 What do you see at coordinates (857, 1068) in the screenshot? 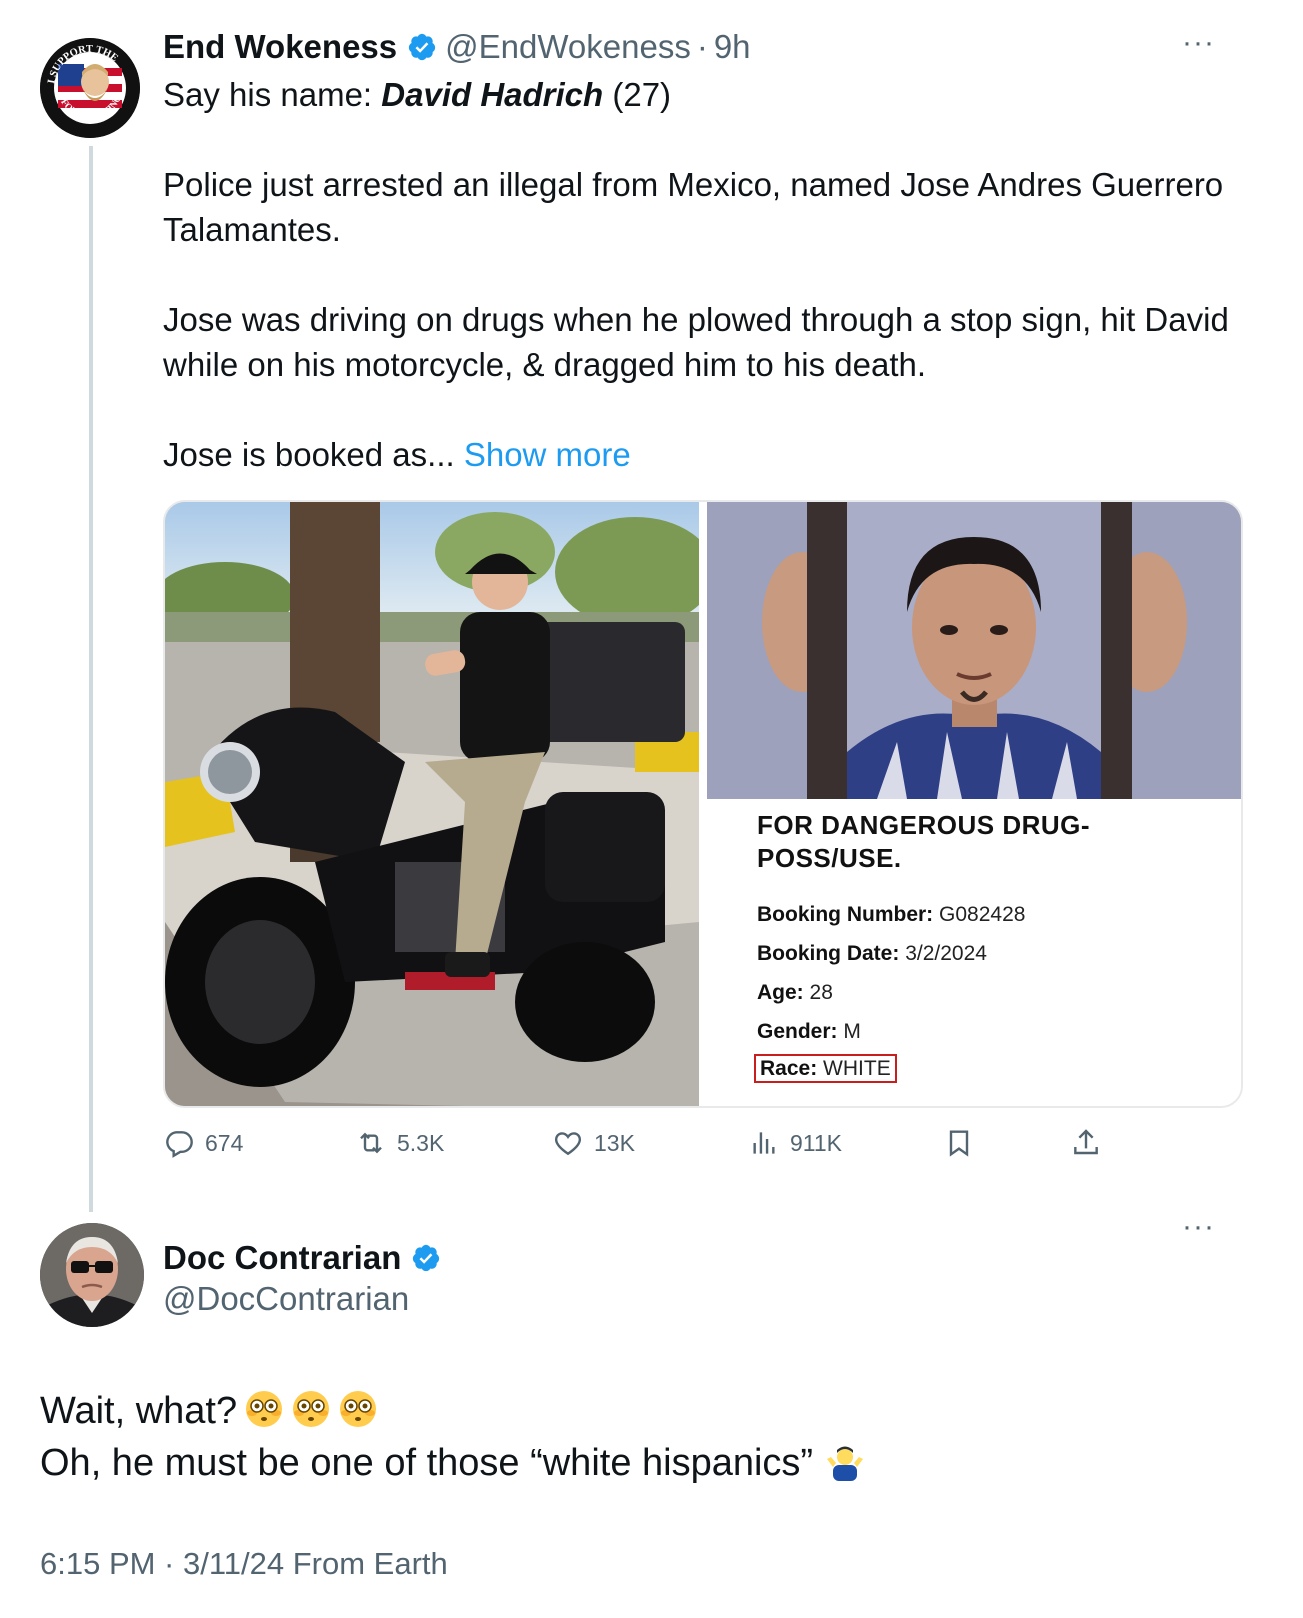
I see `race-value: WHITE` at bounding box center [857, 1068].